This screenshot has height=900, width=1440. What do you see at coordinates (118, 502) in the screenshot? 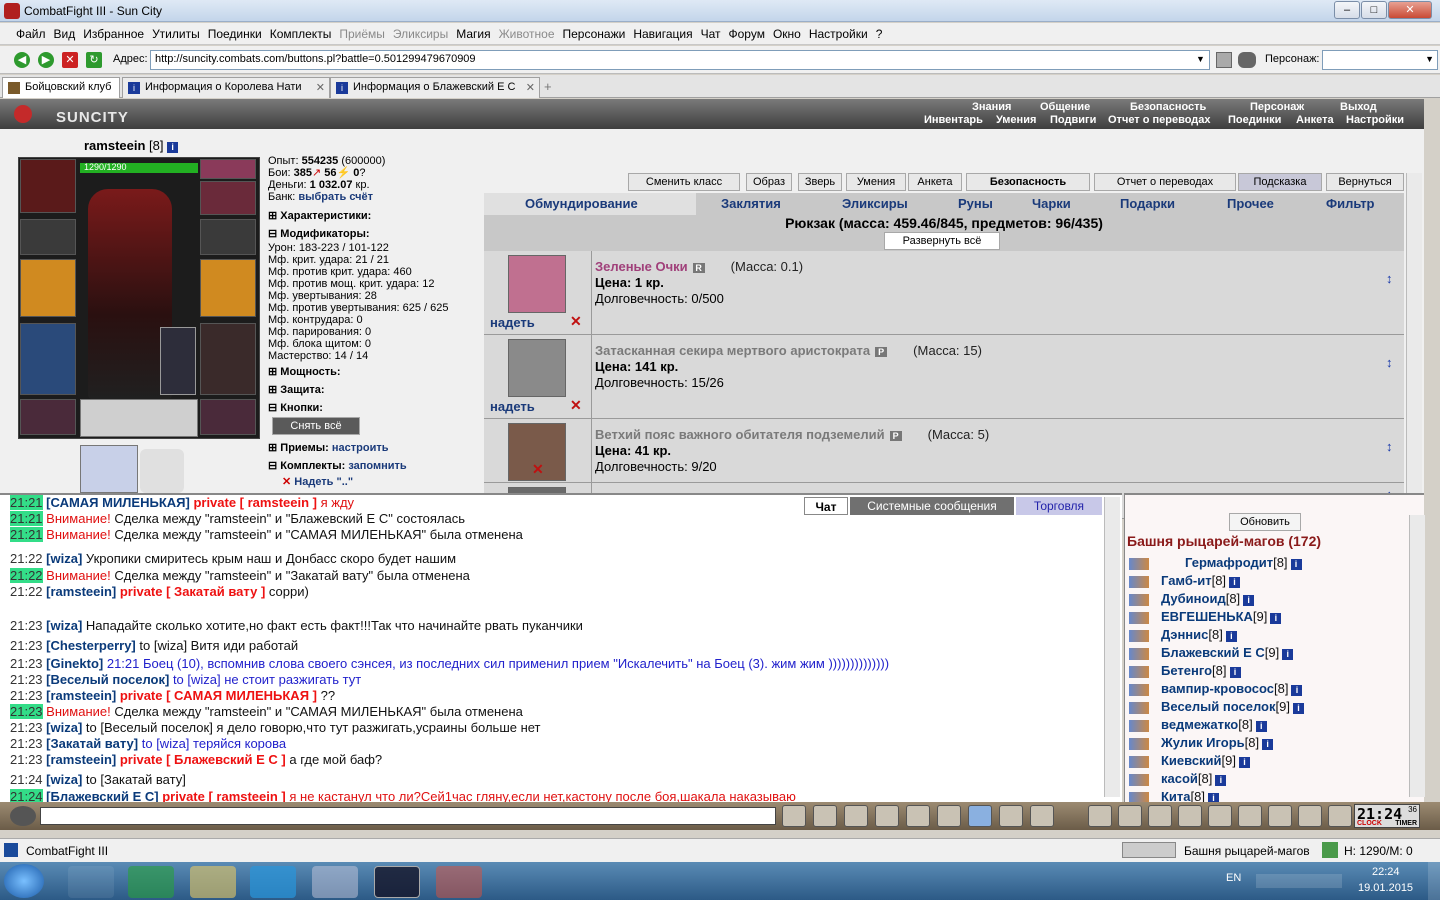
I see `chat-text: [САМАЯ МИЛЕНЬКАЯ]` at bounding box center [118, 502].